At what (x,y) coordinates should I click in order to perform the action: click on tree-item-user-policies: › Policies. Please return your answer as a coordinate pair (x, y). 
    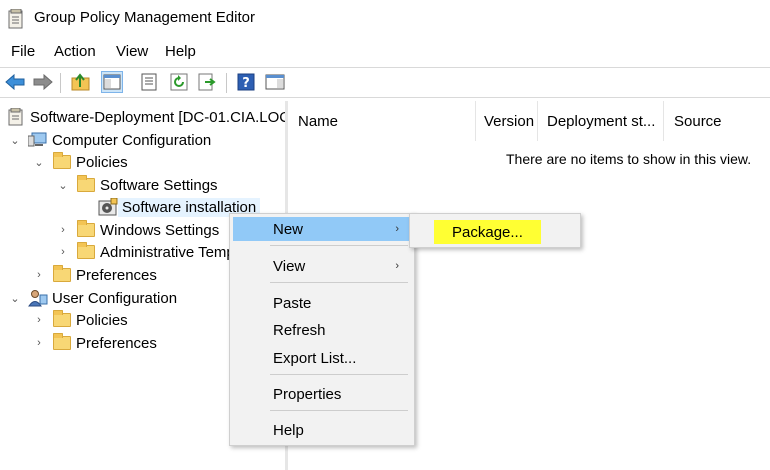
    Looking at the image, I should click on (80, 320).